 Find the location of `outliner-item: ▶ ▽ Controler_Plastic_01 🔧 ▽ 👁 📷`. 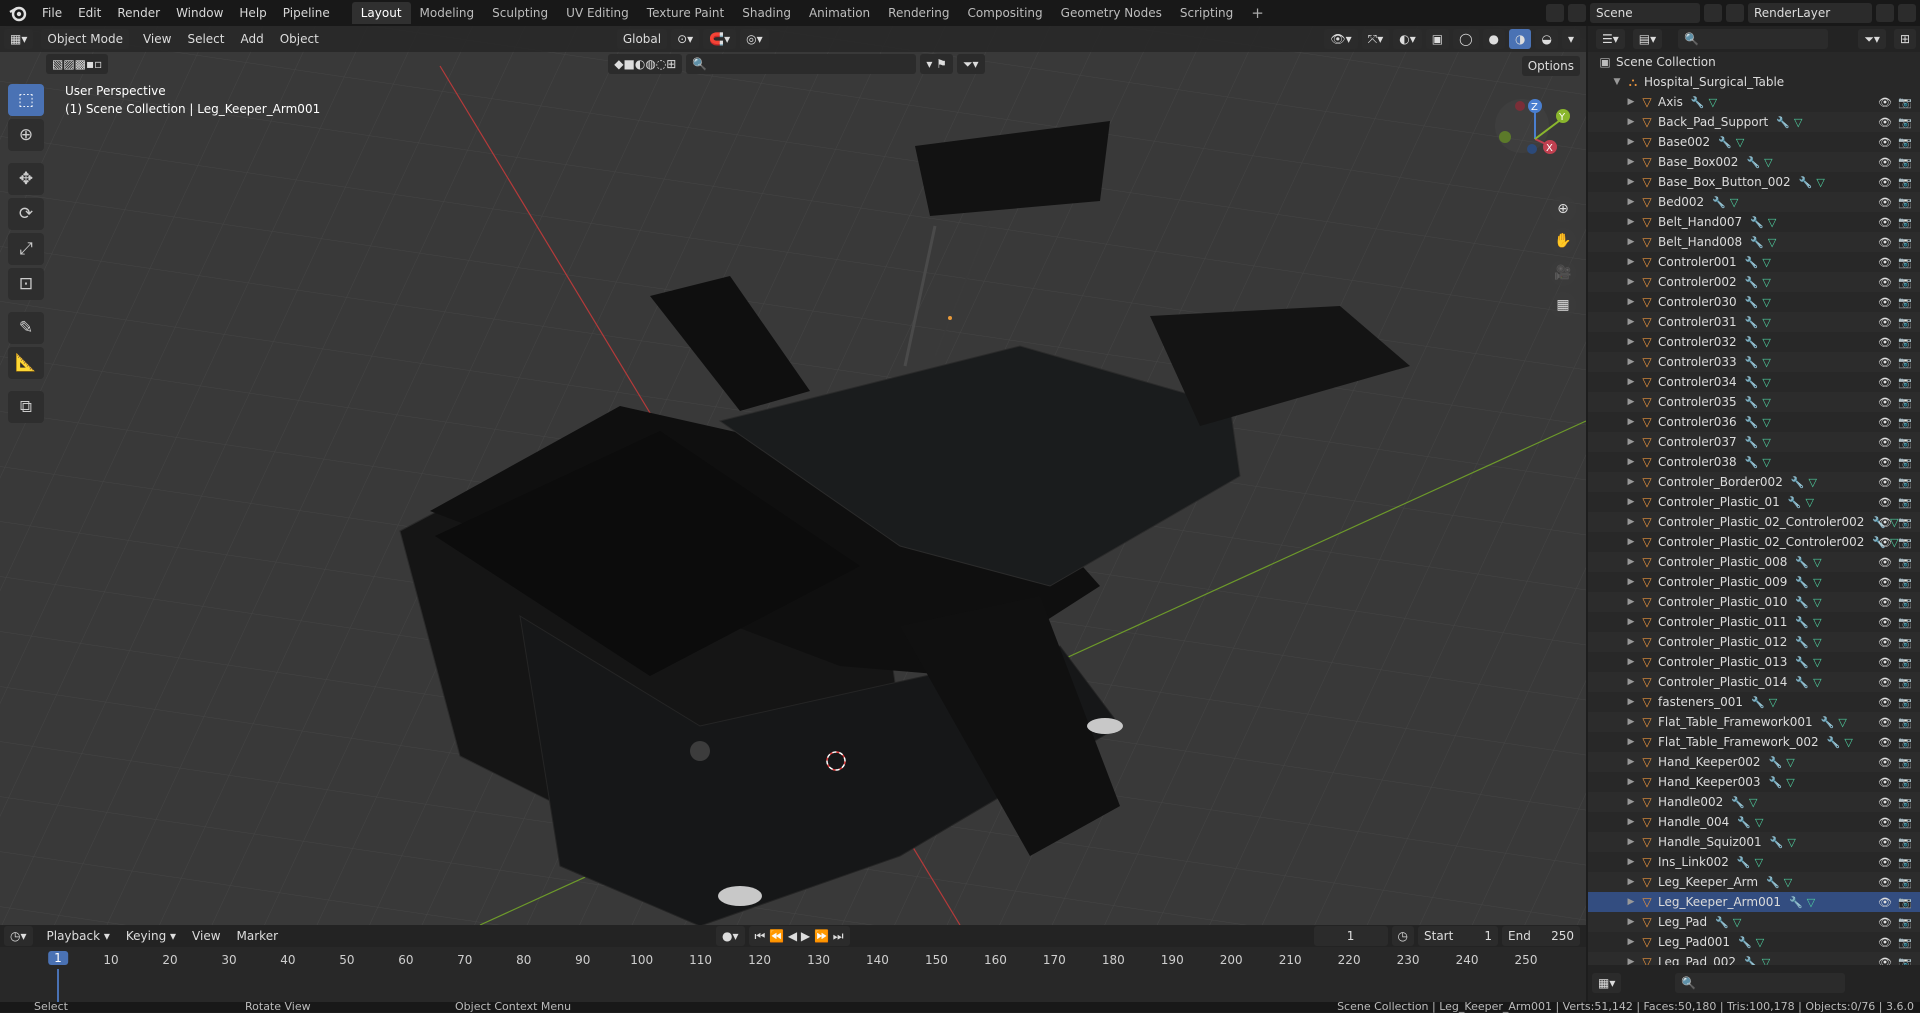

outliner-item: ▶ ▽ Controler_Plastic_01 🔧 ▽ 👁 📷 is located at coordinates (1754, 502).